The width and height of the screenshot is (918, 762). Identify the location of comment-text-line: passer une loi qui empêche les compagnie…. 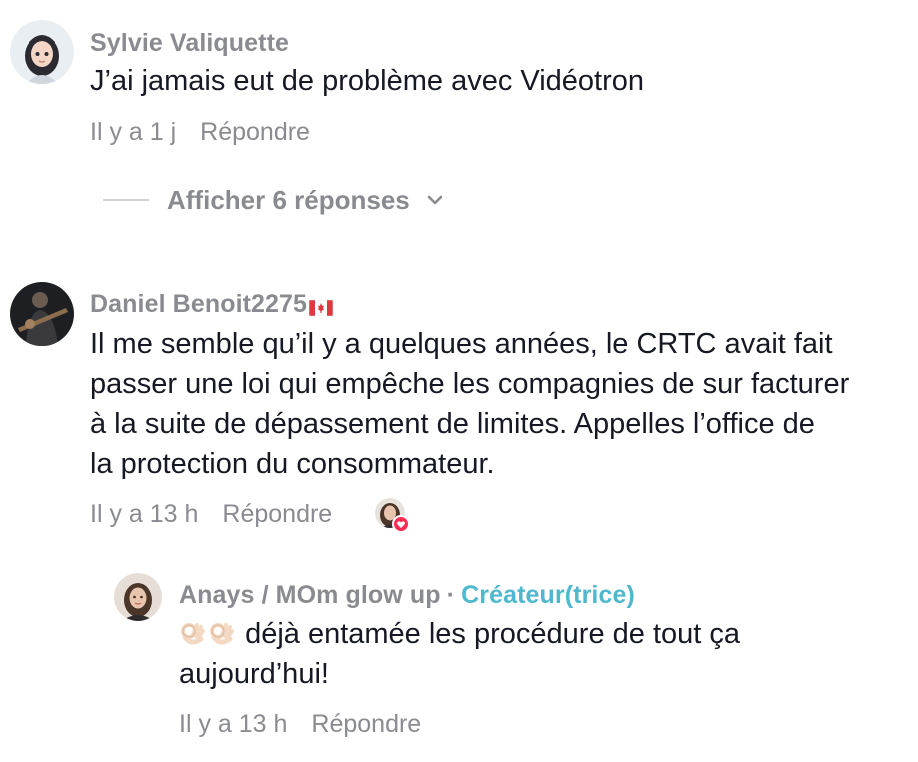
(470, 384).